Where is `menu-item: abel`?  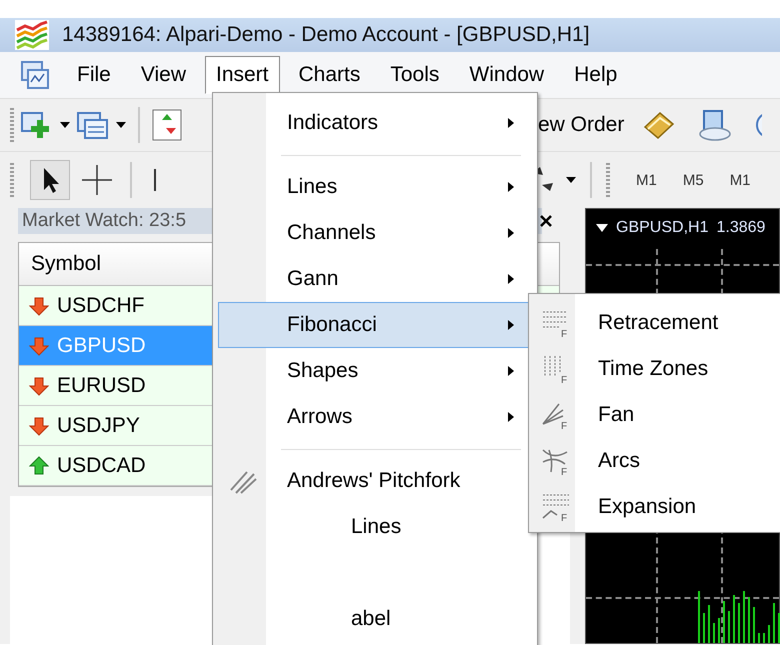
menu-item: abel is located at coordinates (373, 619).